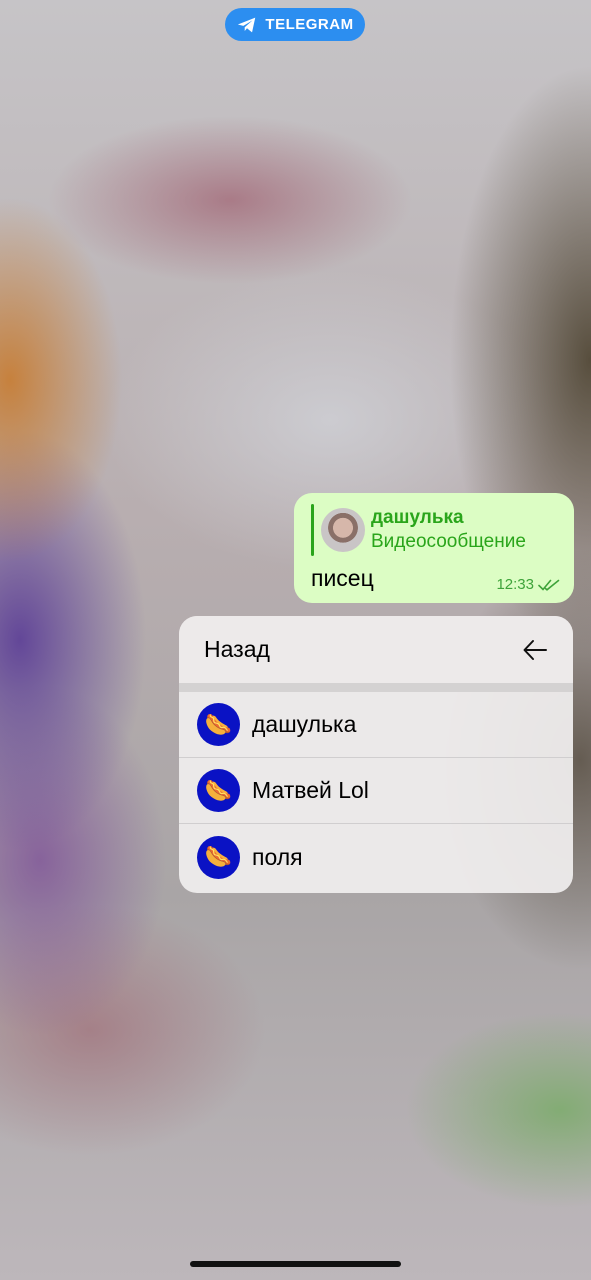 The width and height of the screenshot is (591, 1280). What do you see at coordinates (277, 856) in the screenshot?
I see `contact-name: поля` at bounding box center [277, 856].